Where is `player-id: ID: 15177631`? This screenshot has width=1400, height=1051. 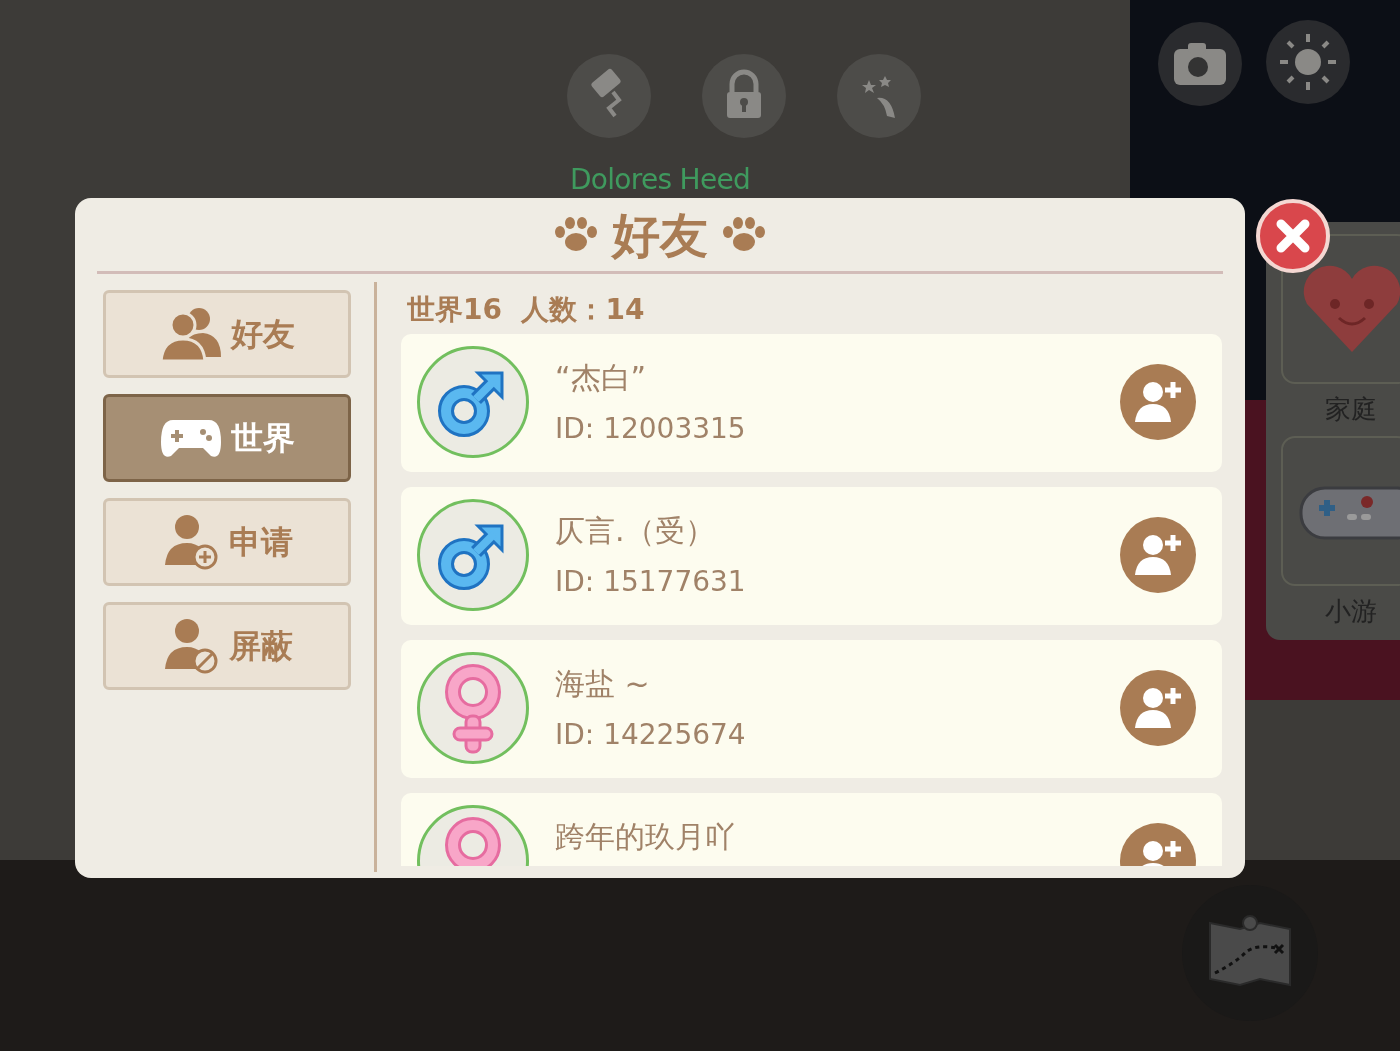 player-id: ID: 15177631 is located at coordinates (651, 582).